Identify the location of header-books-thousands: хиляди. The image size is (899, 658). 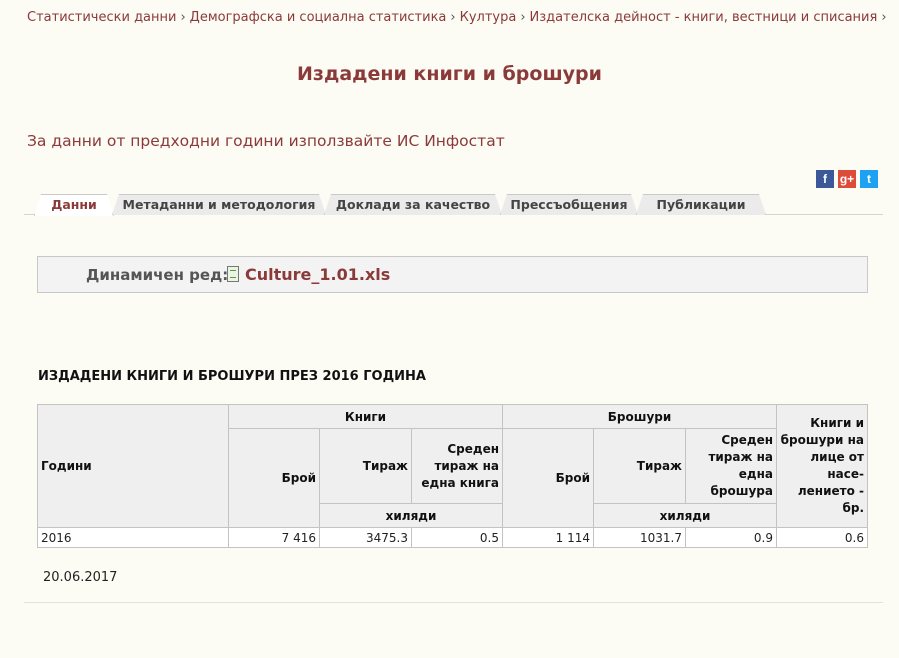
(411, 515).